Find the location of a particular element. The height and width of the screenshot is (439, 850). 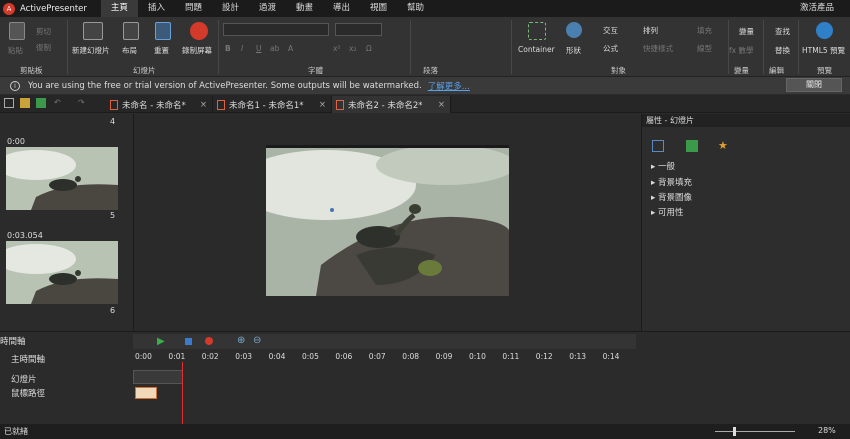

reset-icon is located at coordinates (163, 31).